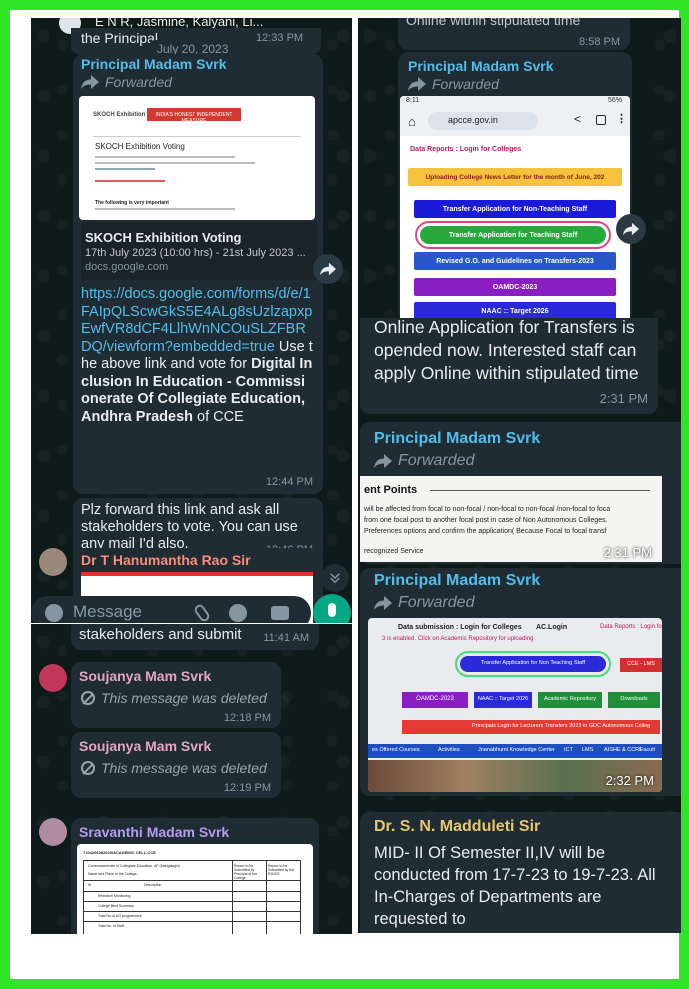  Describe the element at coordinates (107, 612) in the screenshot. I see `message-input: Message` at that location.